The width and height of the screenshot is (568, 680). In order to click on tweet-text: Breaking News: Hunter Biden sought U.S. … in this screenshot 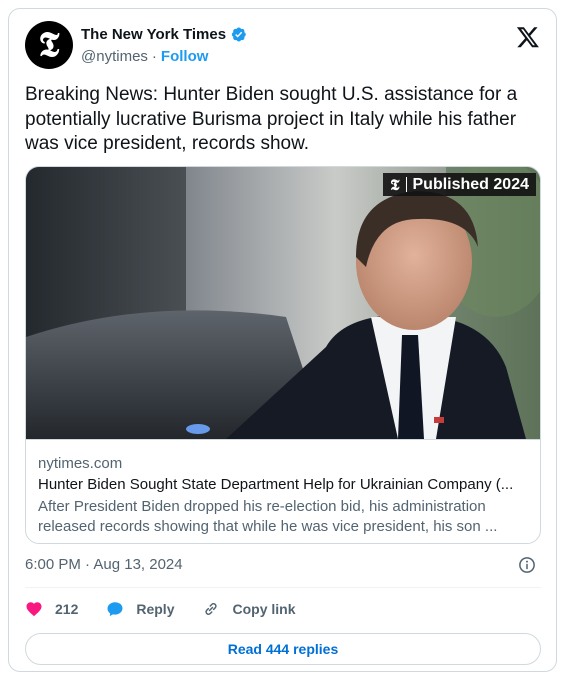, I will do `click(271, 119)`.